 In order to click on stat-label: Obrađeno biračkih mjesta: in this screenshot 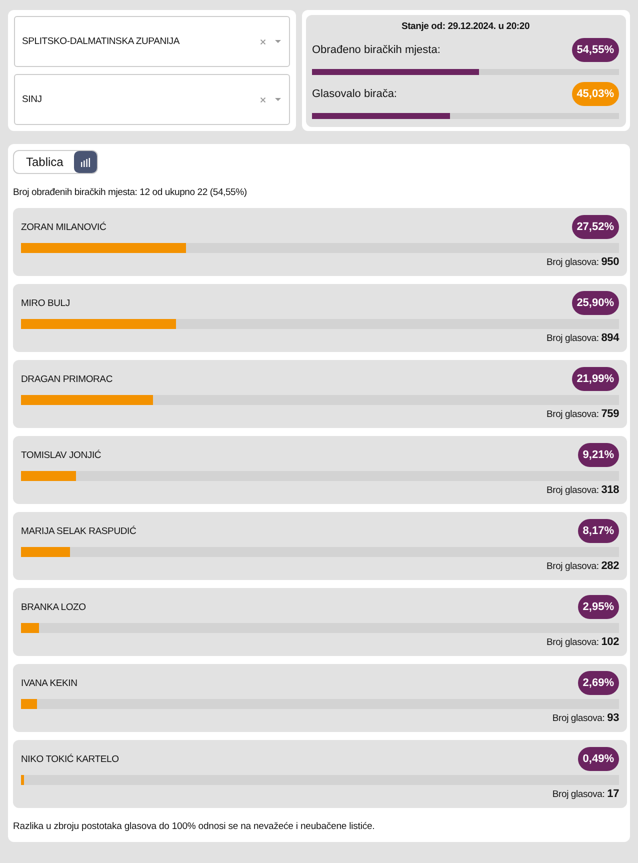, I will do `click(376, 50)`.